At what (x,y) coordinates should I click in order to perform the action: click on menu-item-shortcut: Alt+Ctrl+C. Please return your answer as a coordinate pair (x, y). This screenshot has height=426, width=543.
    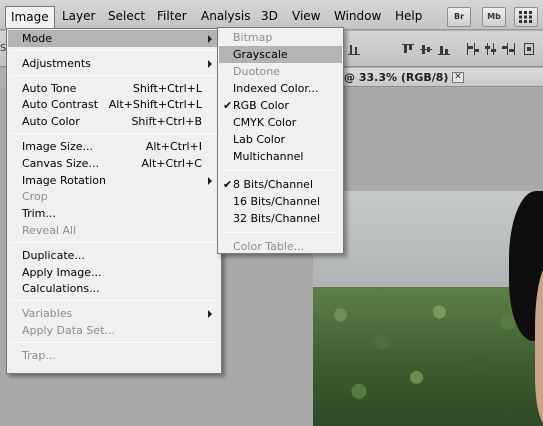
    Looking at the image, I should click on (171, 163).